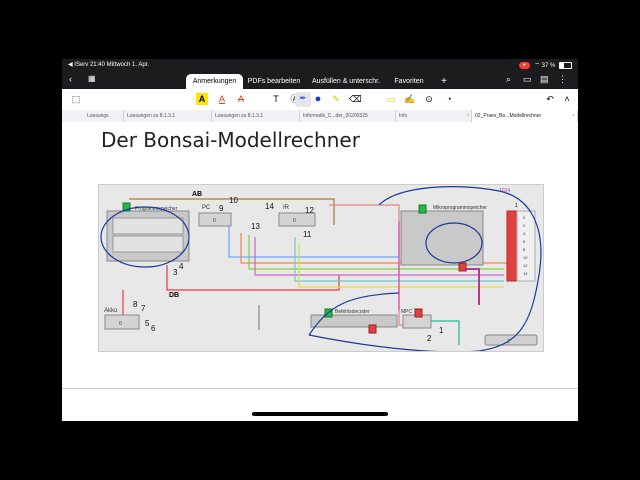 This screenshot has height=480, width=640. What do you see at coordinates (307, 234) in the screenshot?
I see `annotation-number: 11` at bounding box center [307, 234].